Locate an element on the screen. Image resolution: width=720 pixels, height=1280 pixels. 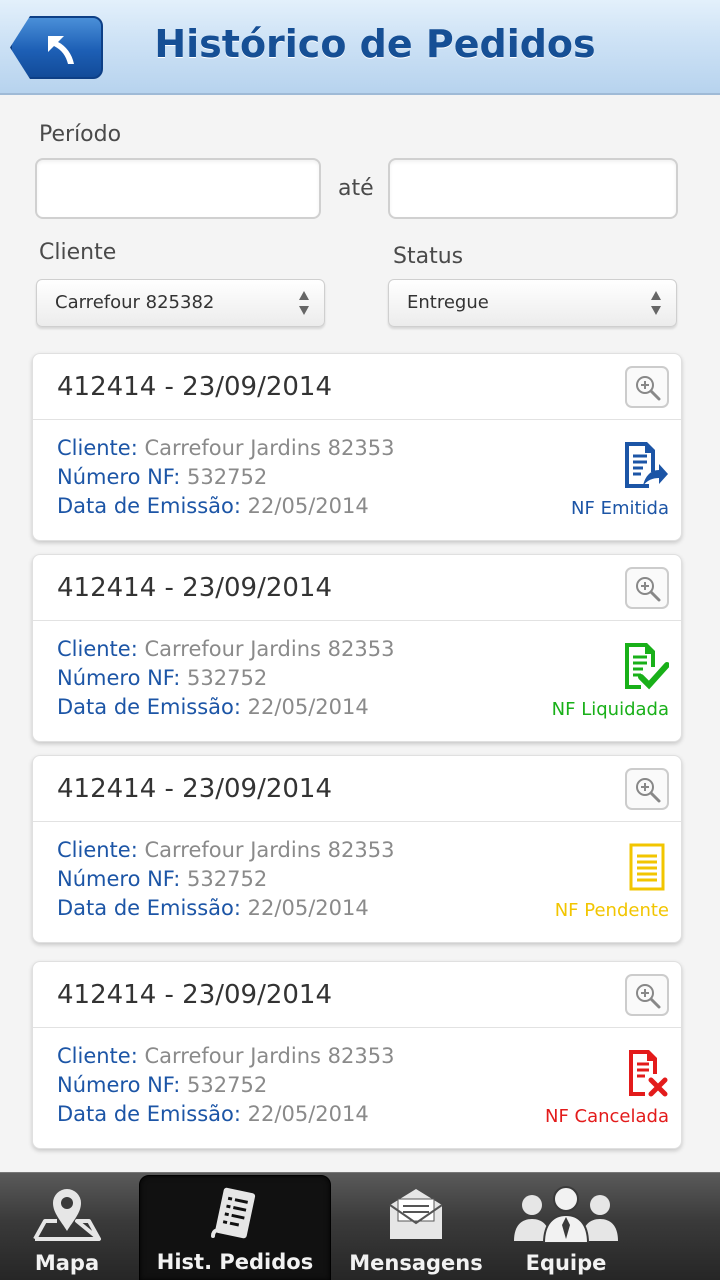
document-cancel-icon is located at coordinates (648, 1073).